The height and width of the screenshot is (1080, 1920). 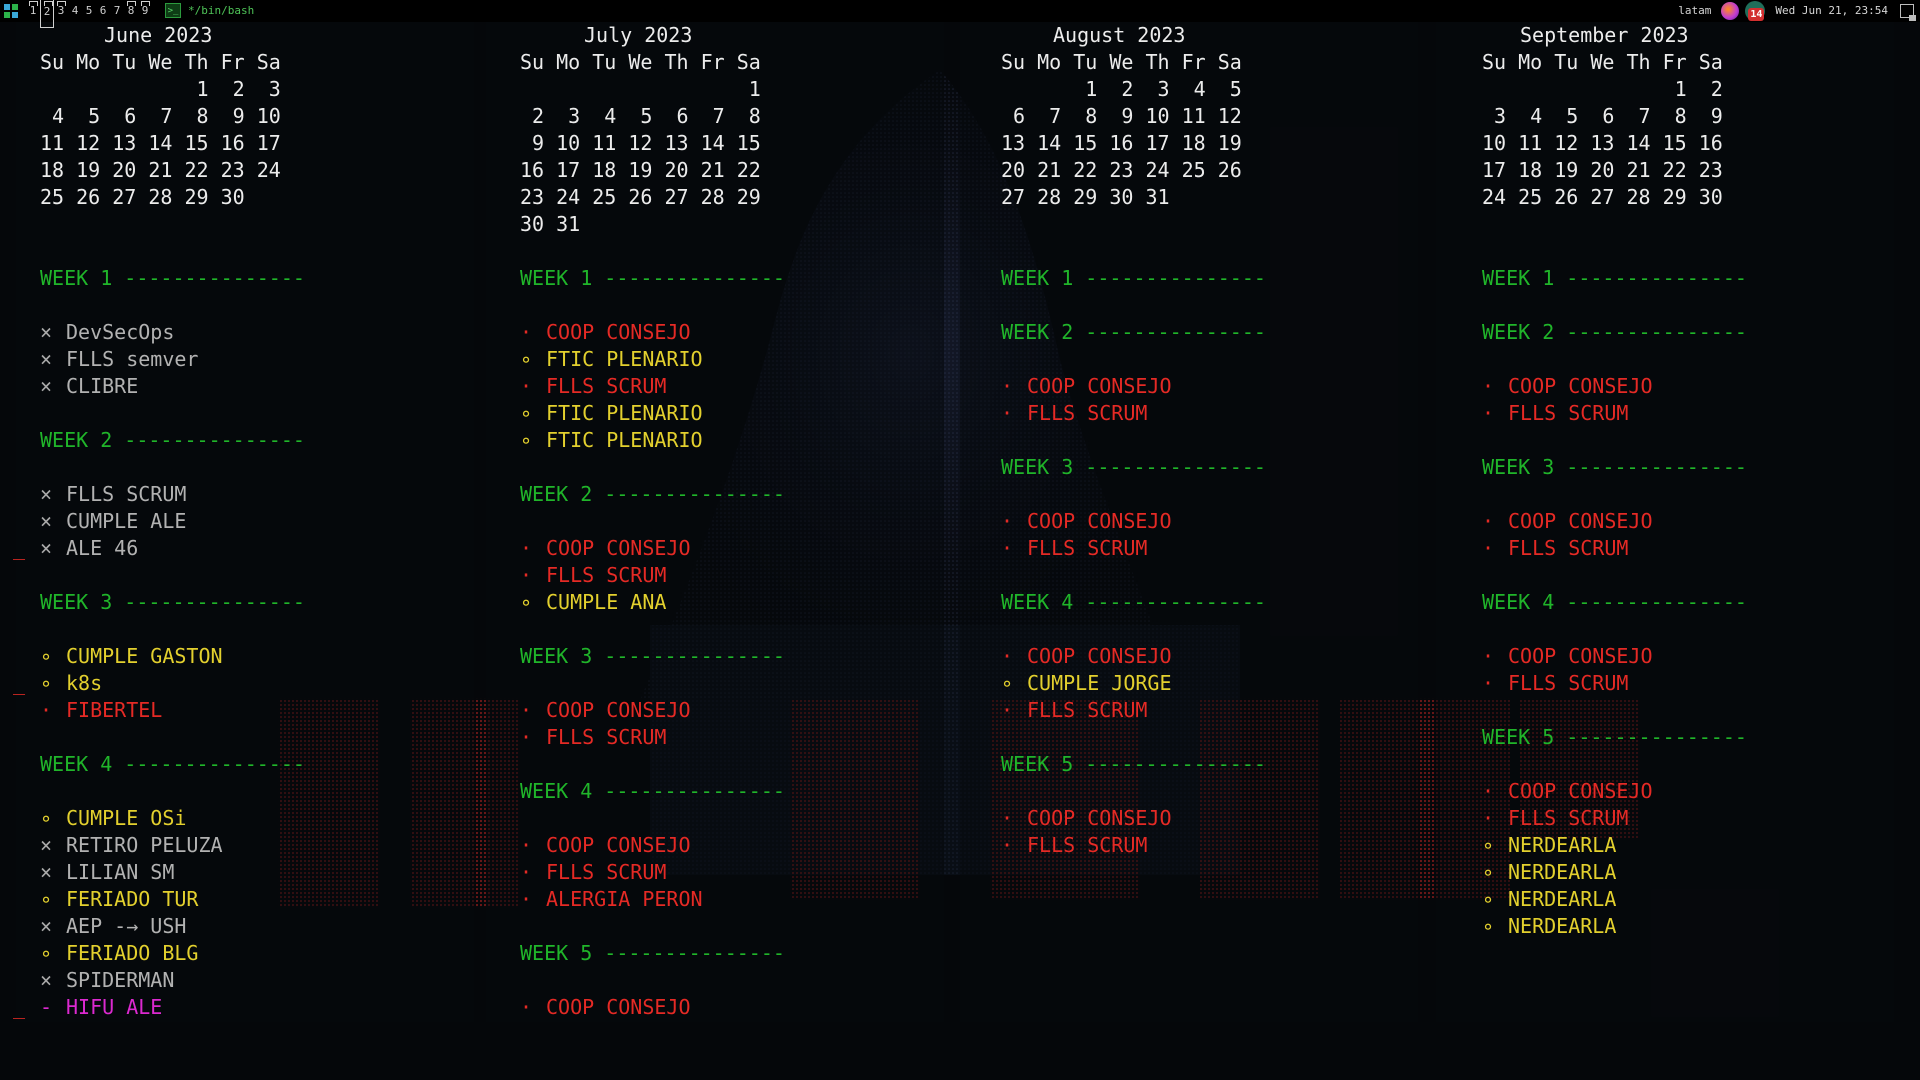 I want to click on clock: Wed Jun 21, 23:54, so click(x=1831, y=11).